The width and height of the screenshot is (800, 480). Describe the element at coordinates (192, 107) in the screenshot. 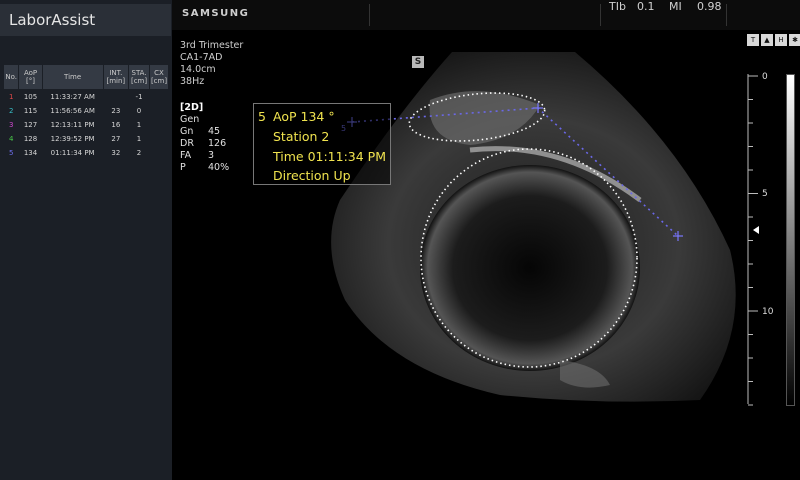

I see `mode-label: [2D]` at that location.